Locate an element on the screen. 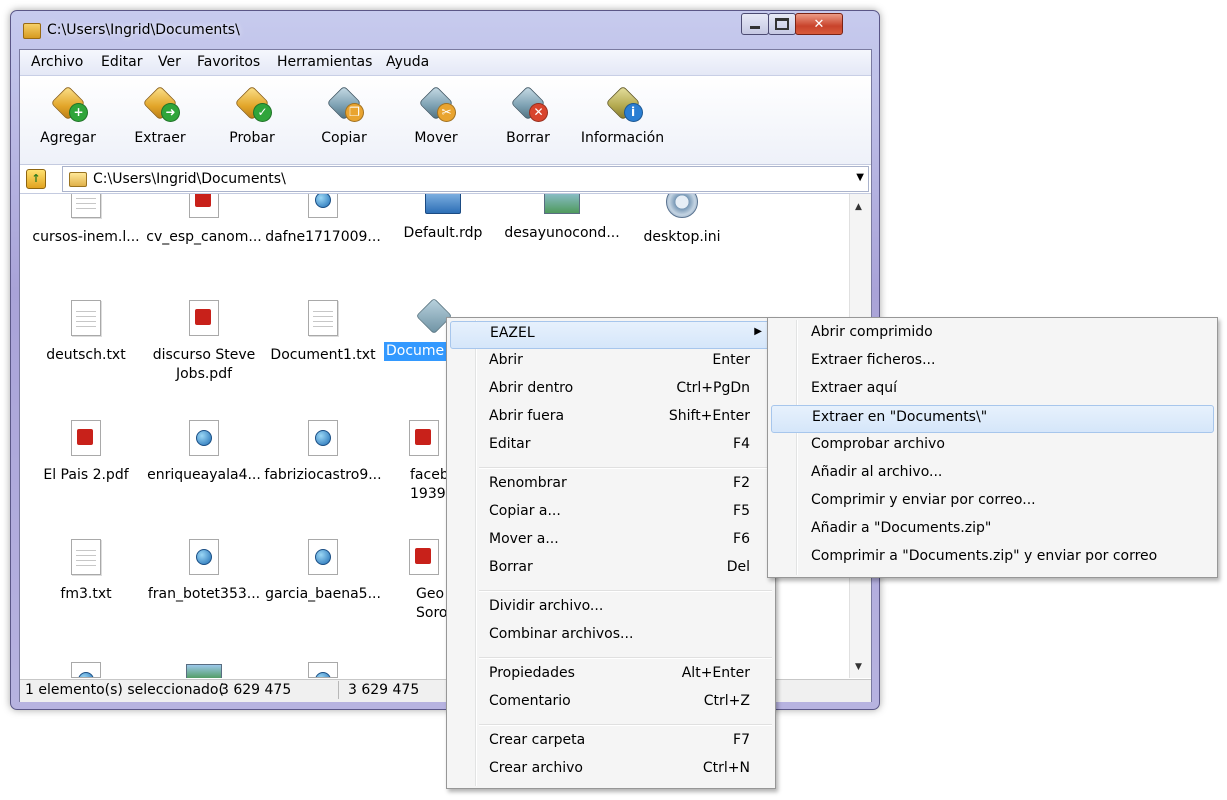  menu-ver: Ver is located at coordinates (169, 62).